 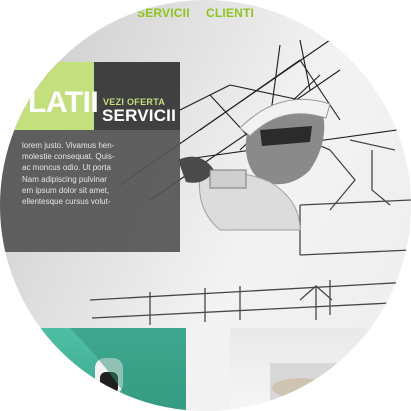 I want to click on body-line: ellentesque cursus volut-, so click(x=66, y=202).